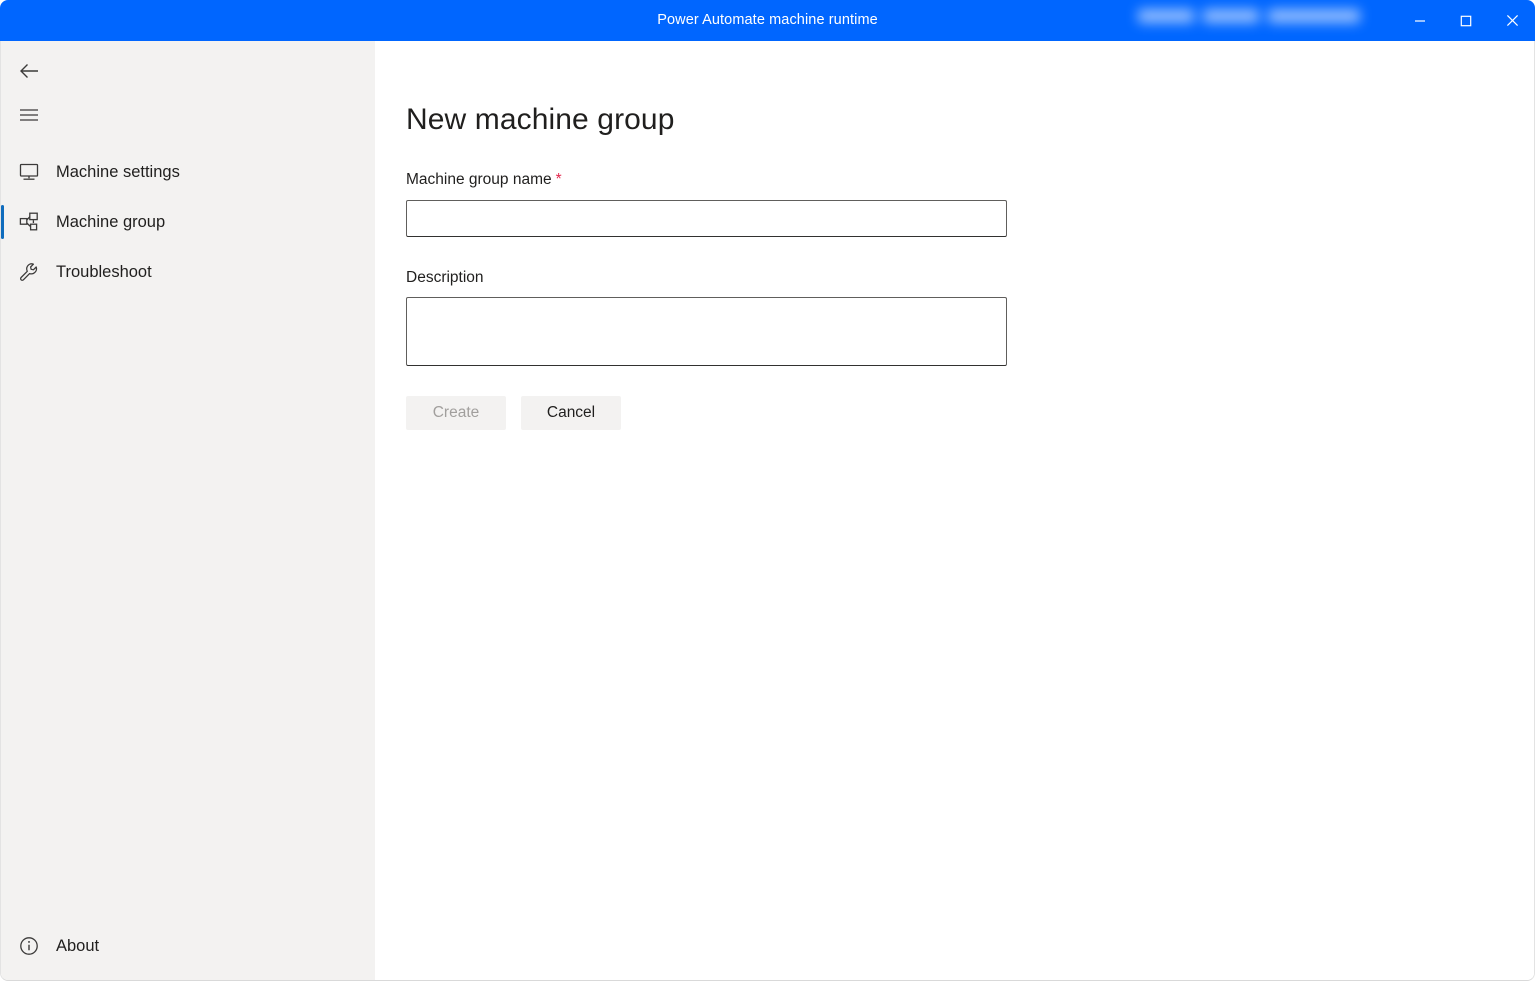  Describe the element at coordinates (29, 946) in the screenshot. I see `info-circle-icon` at that location.